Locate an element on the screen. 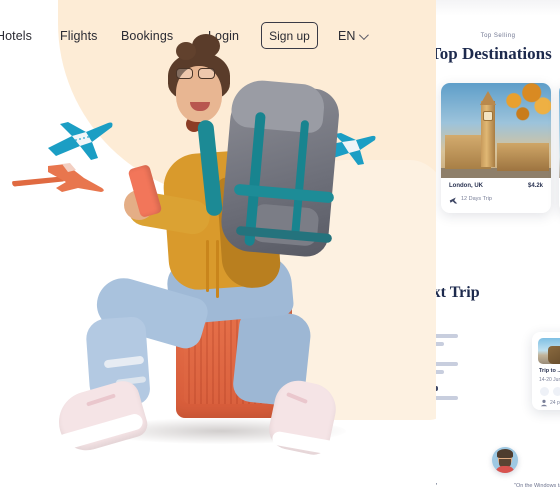 Image resolution: width=560 pixels, height=500 pixels. destination-duration: 12 Days Trip is located at coordinates (476, 199).